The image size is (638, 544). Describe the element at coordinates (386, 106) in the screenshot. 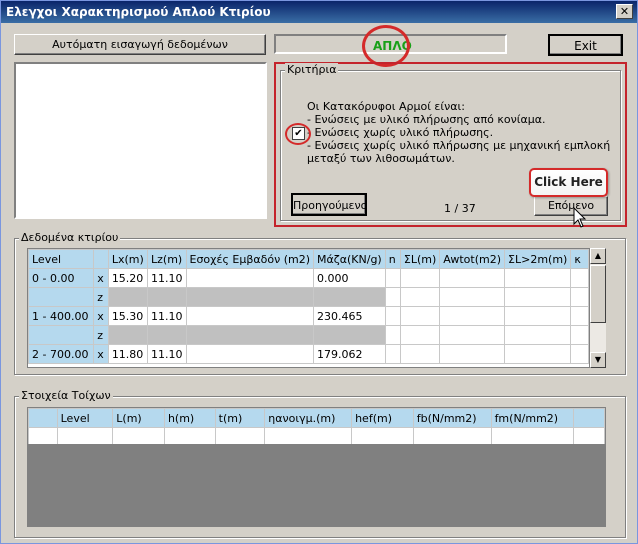

I see `criteria-heading: Οι Κατακόρυφοι Αρμοί είναι:` at that location.